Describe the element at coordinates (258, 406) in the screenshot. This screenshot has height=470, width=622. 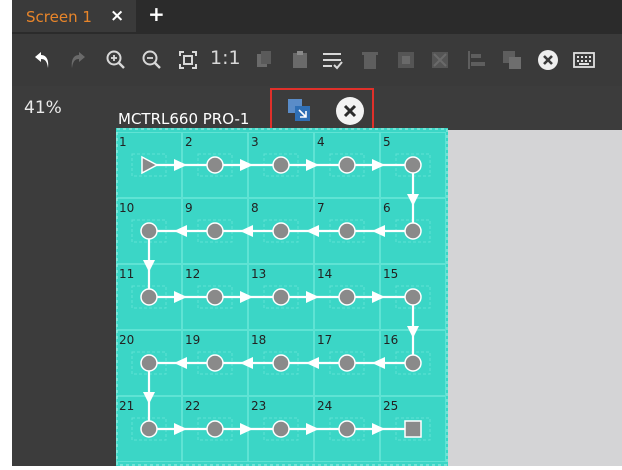
I see `cabinet-number: 23` at that location.